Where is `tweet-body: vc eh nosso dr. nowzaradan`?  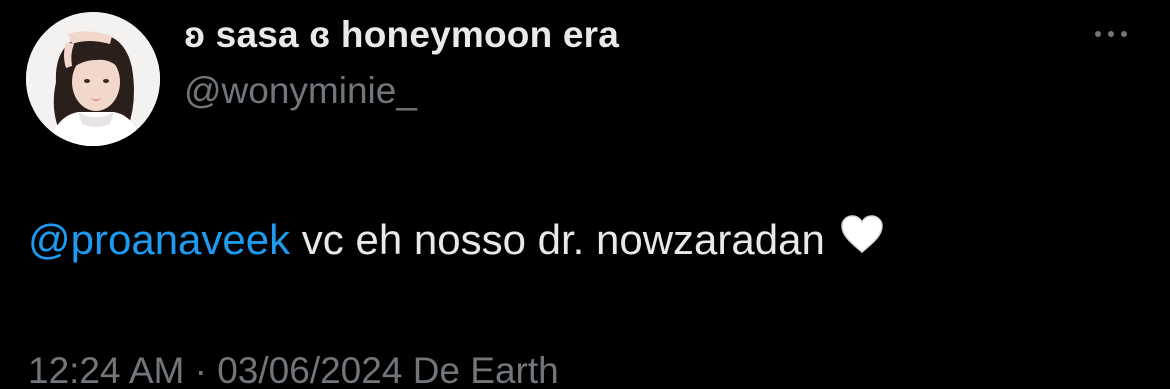
tweet-body: vc eh nosso dr. nowzaradan is located at coordinates (563, 239).